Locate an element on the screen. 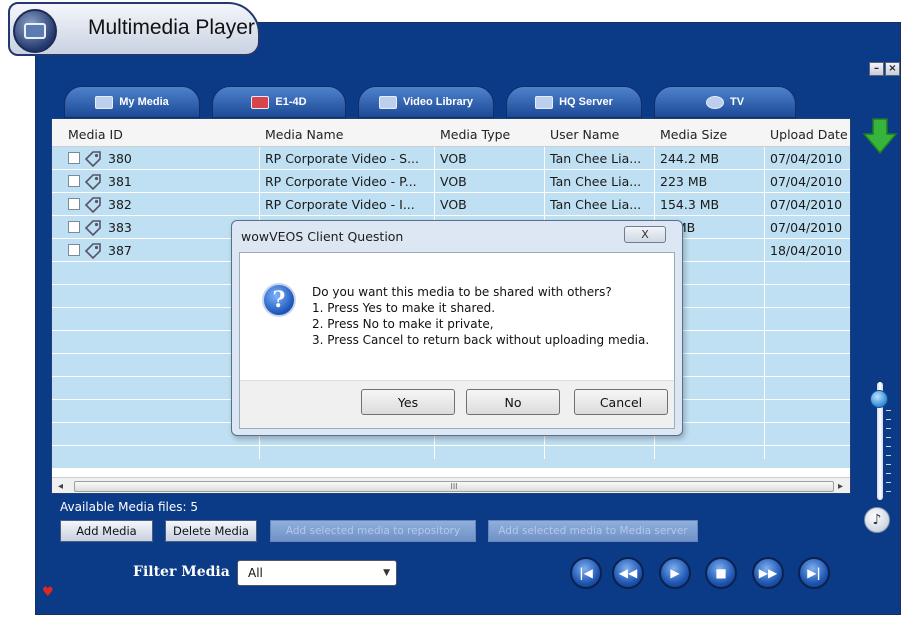 This screenshot has height=617, width=901. col-media-size: Media Size is located at coordinates (690, 133).